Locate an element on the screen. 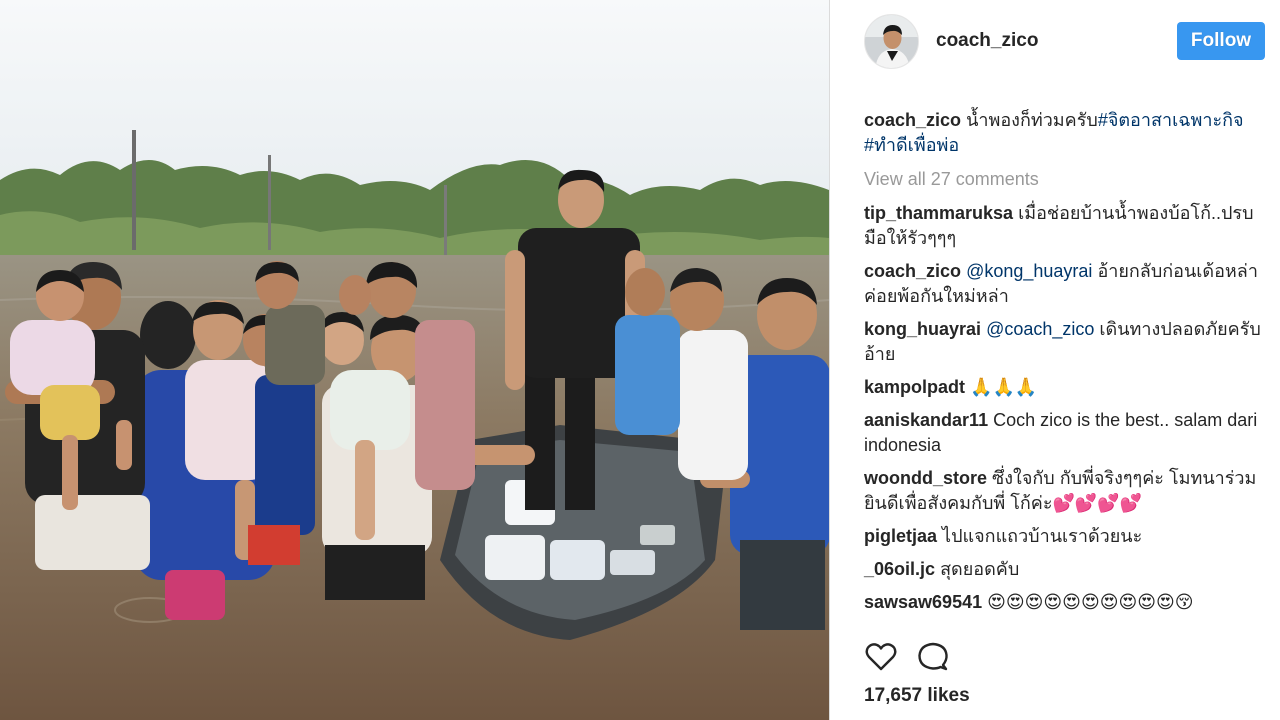  comment-text: สุดยอดคับ is located at coordinates (980, 569).